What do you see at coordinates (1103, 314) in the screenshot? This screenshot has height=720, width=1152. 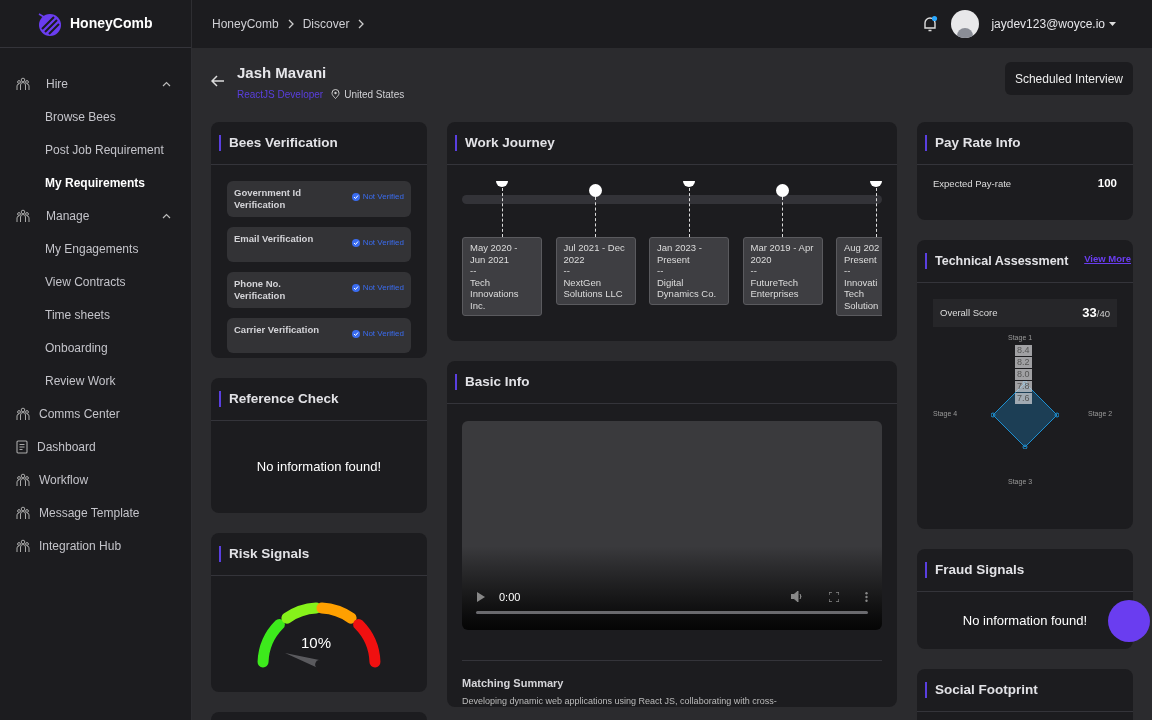 I see `score-total: /40` at bounding box center [1103, 314].